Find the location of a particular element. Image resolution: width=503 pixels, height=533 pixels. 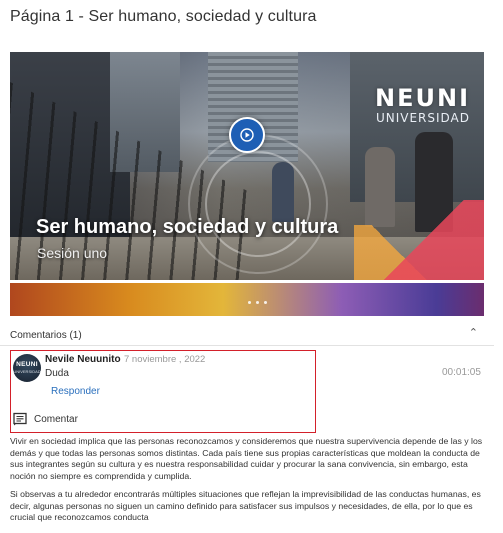

chevron-up-icon: ⌃ is located at coordinates (473, 332).